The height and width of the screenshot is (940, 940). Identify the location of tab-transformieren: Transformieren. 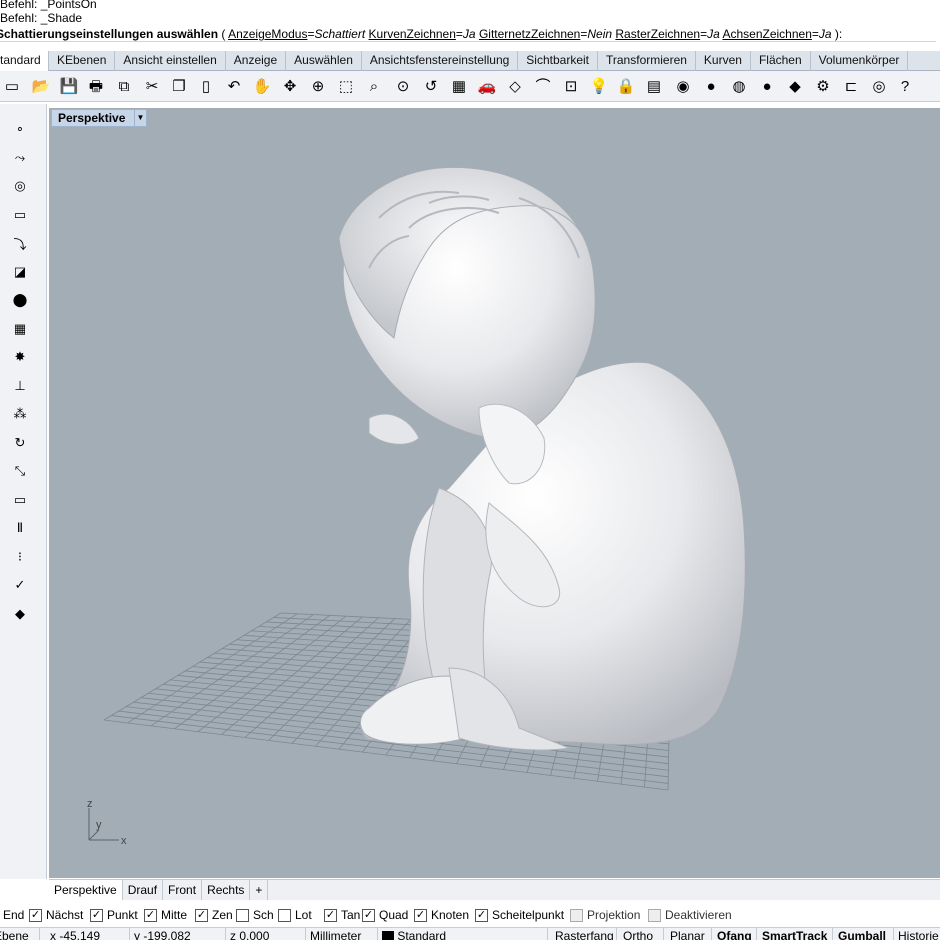
(647, 61).